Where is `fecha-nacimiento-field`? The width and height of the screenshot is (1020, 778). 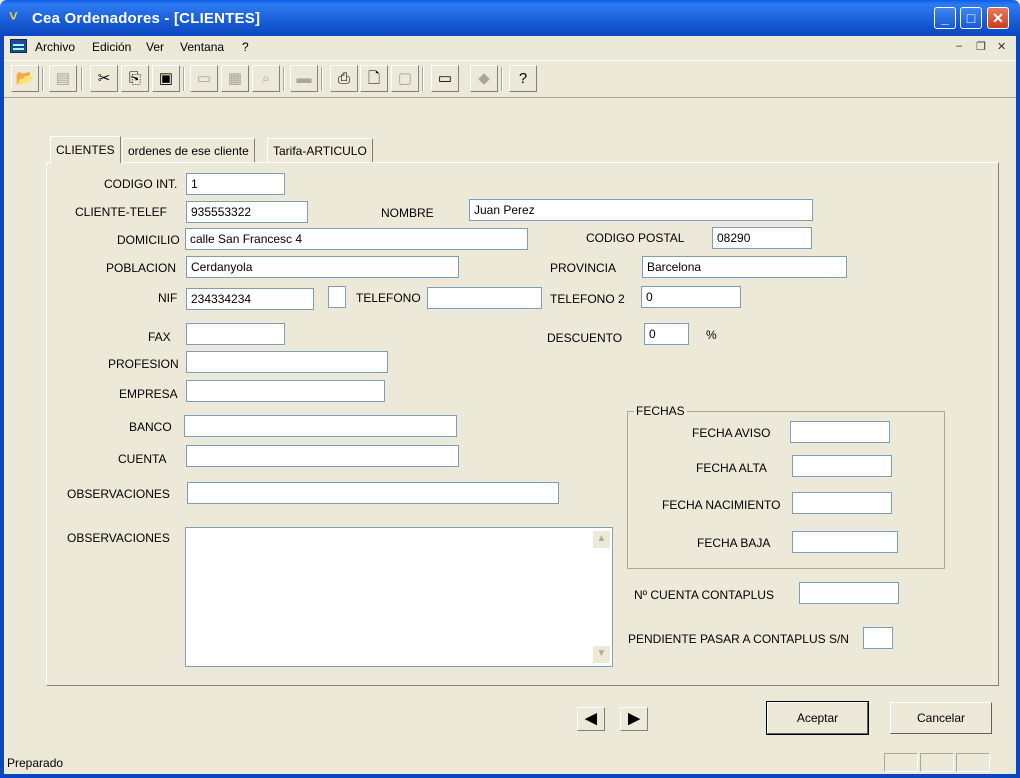
fecha-nacimiento-field is located at coordinates (842, 503).